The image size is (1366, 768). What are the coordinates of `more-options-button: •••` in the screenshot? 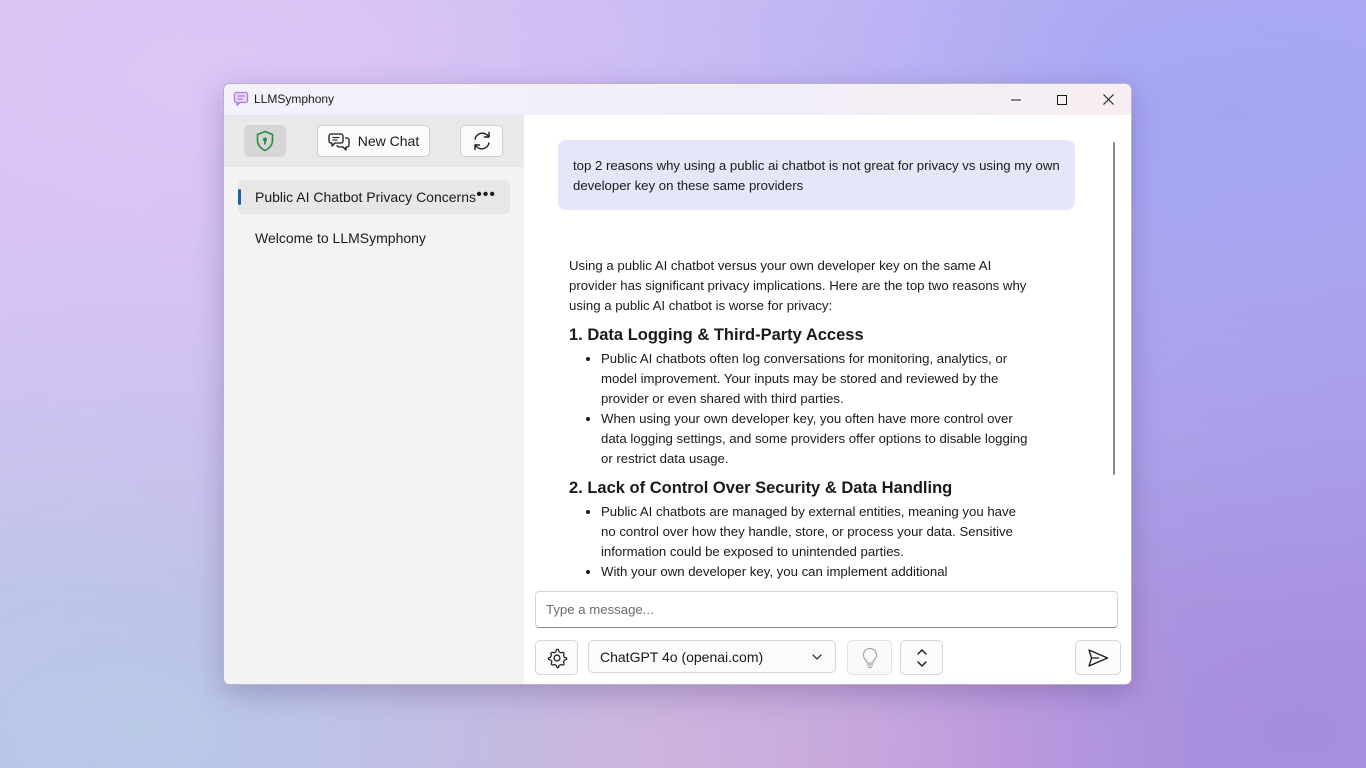 It's located at (486, 195).